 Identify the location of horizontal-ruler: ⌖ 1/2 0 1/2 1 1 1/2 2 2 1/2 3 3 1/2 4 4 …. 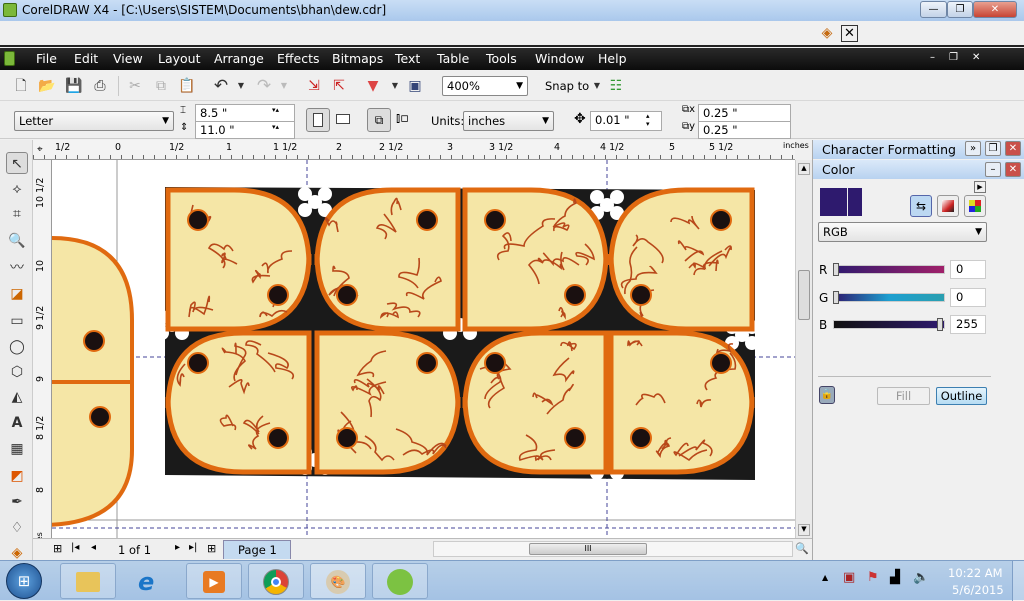
(421, 150).